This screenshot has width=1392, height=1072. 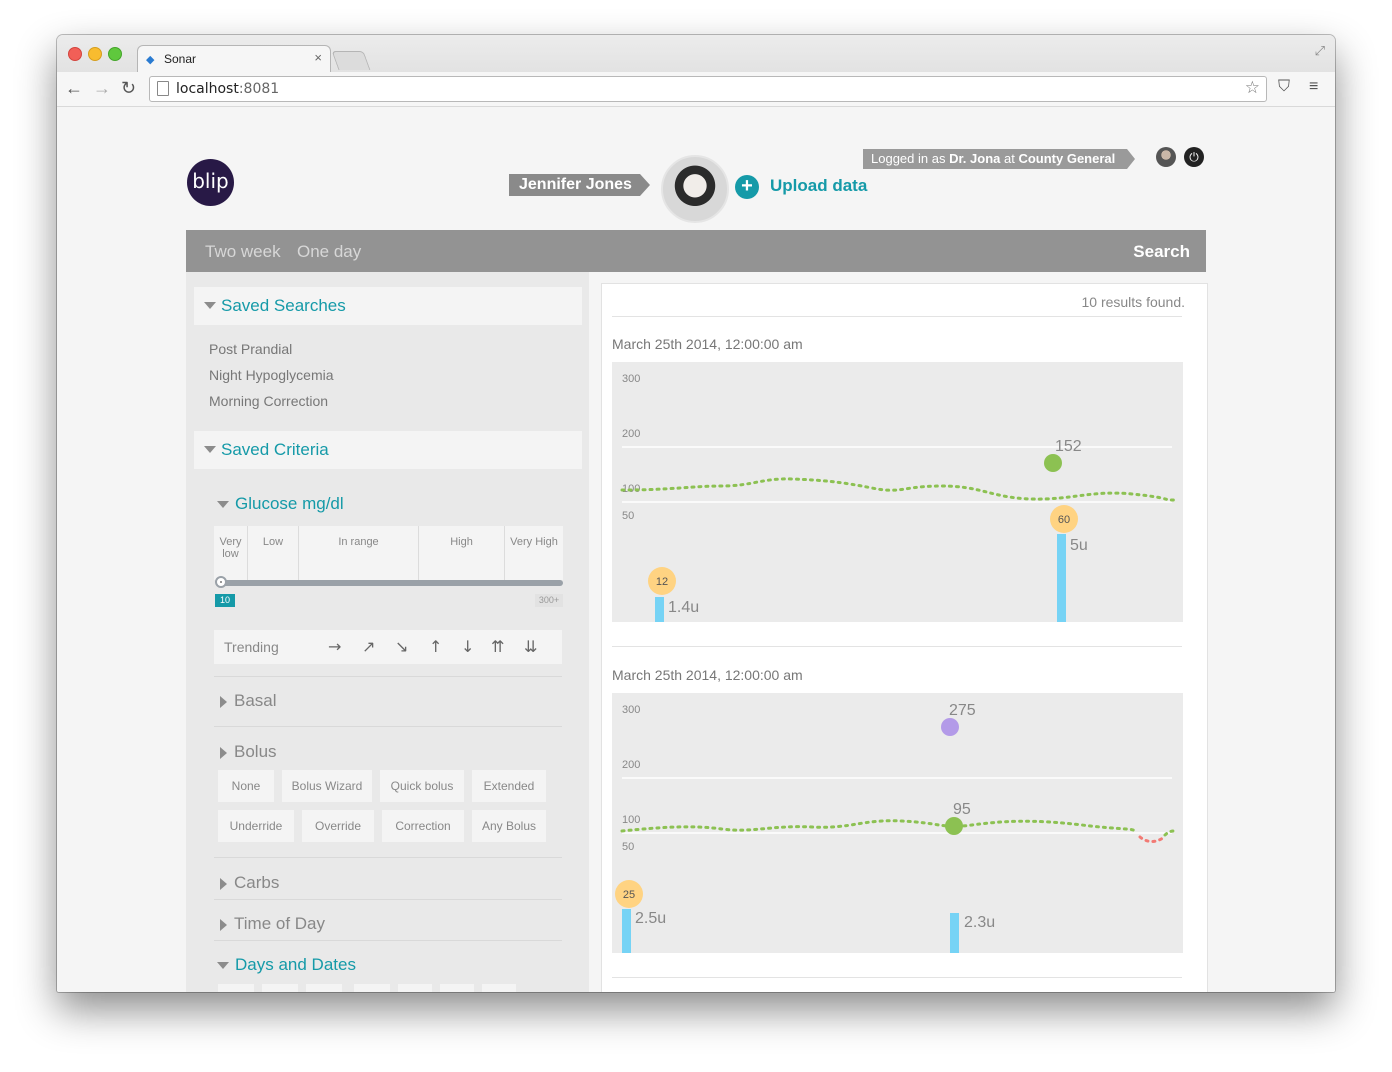 I want to click on minimize-window-button, so click(x=95, y=54).